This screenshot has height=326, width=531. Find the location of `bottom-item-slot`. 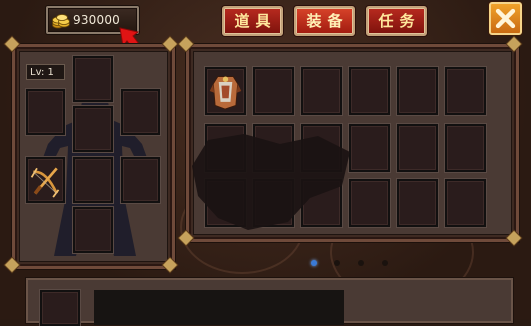

bottom-item-slot is located at coordinates (60, 308).